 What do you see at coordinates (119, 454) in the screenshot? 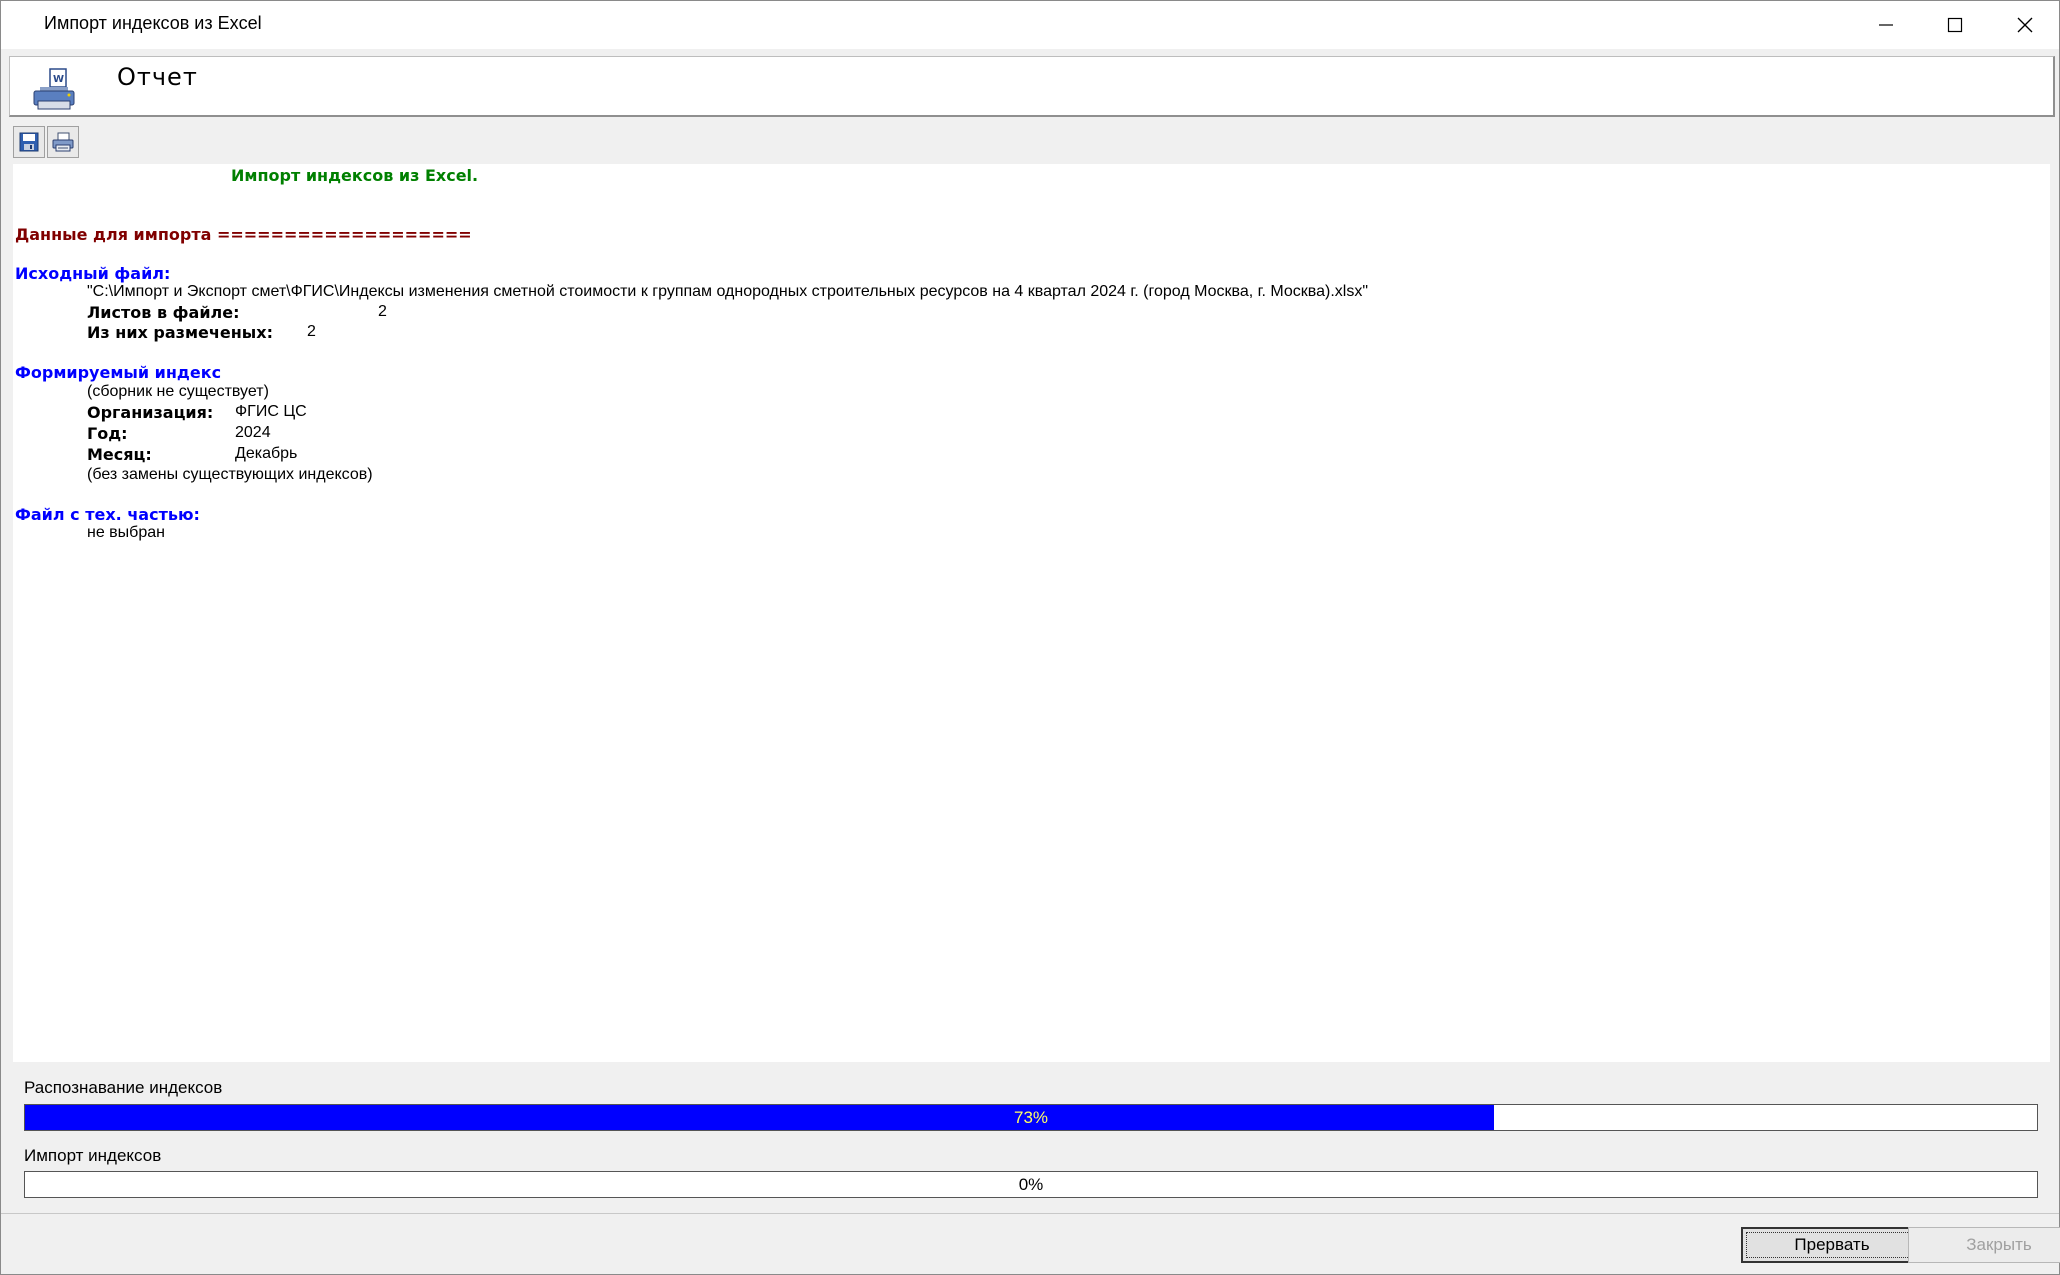
I see `month-label: Месяц:` at bounding box center [119, 454].